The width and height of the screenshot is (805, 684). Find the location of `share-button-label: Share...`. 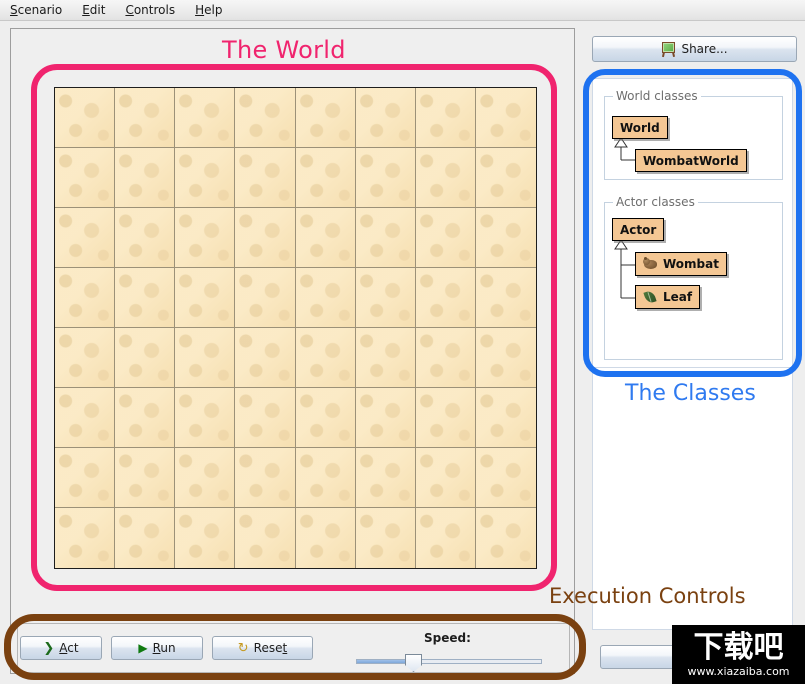

share-button-label: Share... is located at coordinates (704, 49).